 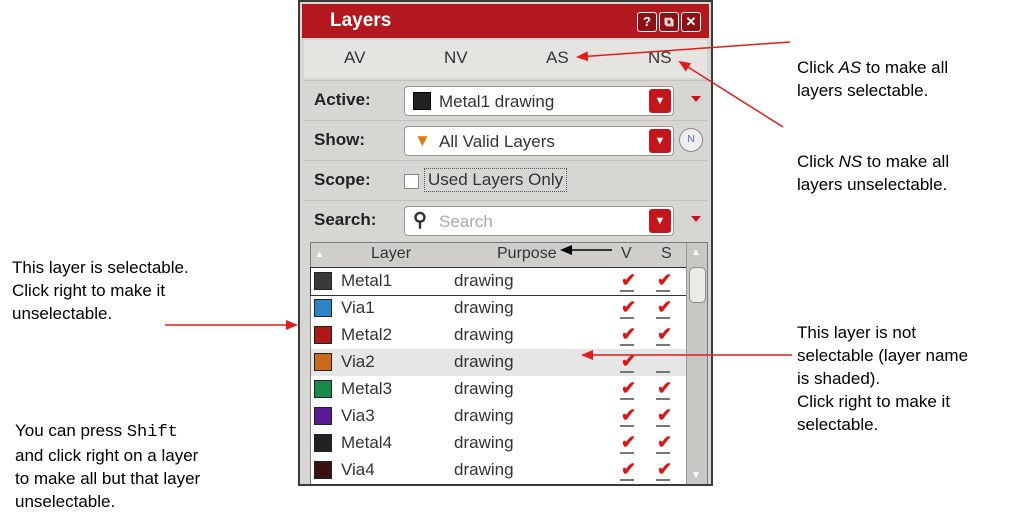 What do you see at coordinates (420, 220) in the screenshot?
I see `search-icon: ⚲` at bounding box center [420, 220].